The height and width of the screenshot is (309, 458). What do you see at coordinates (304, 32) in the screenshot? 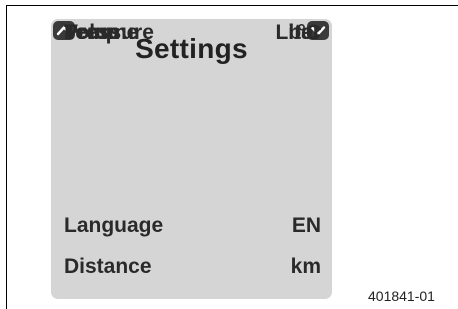
I see `setting-value: bar` at bounding box center [304, 32].